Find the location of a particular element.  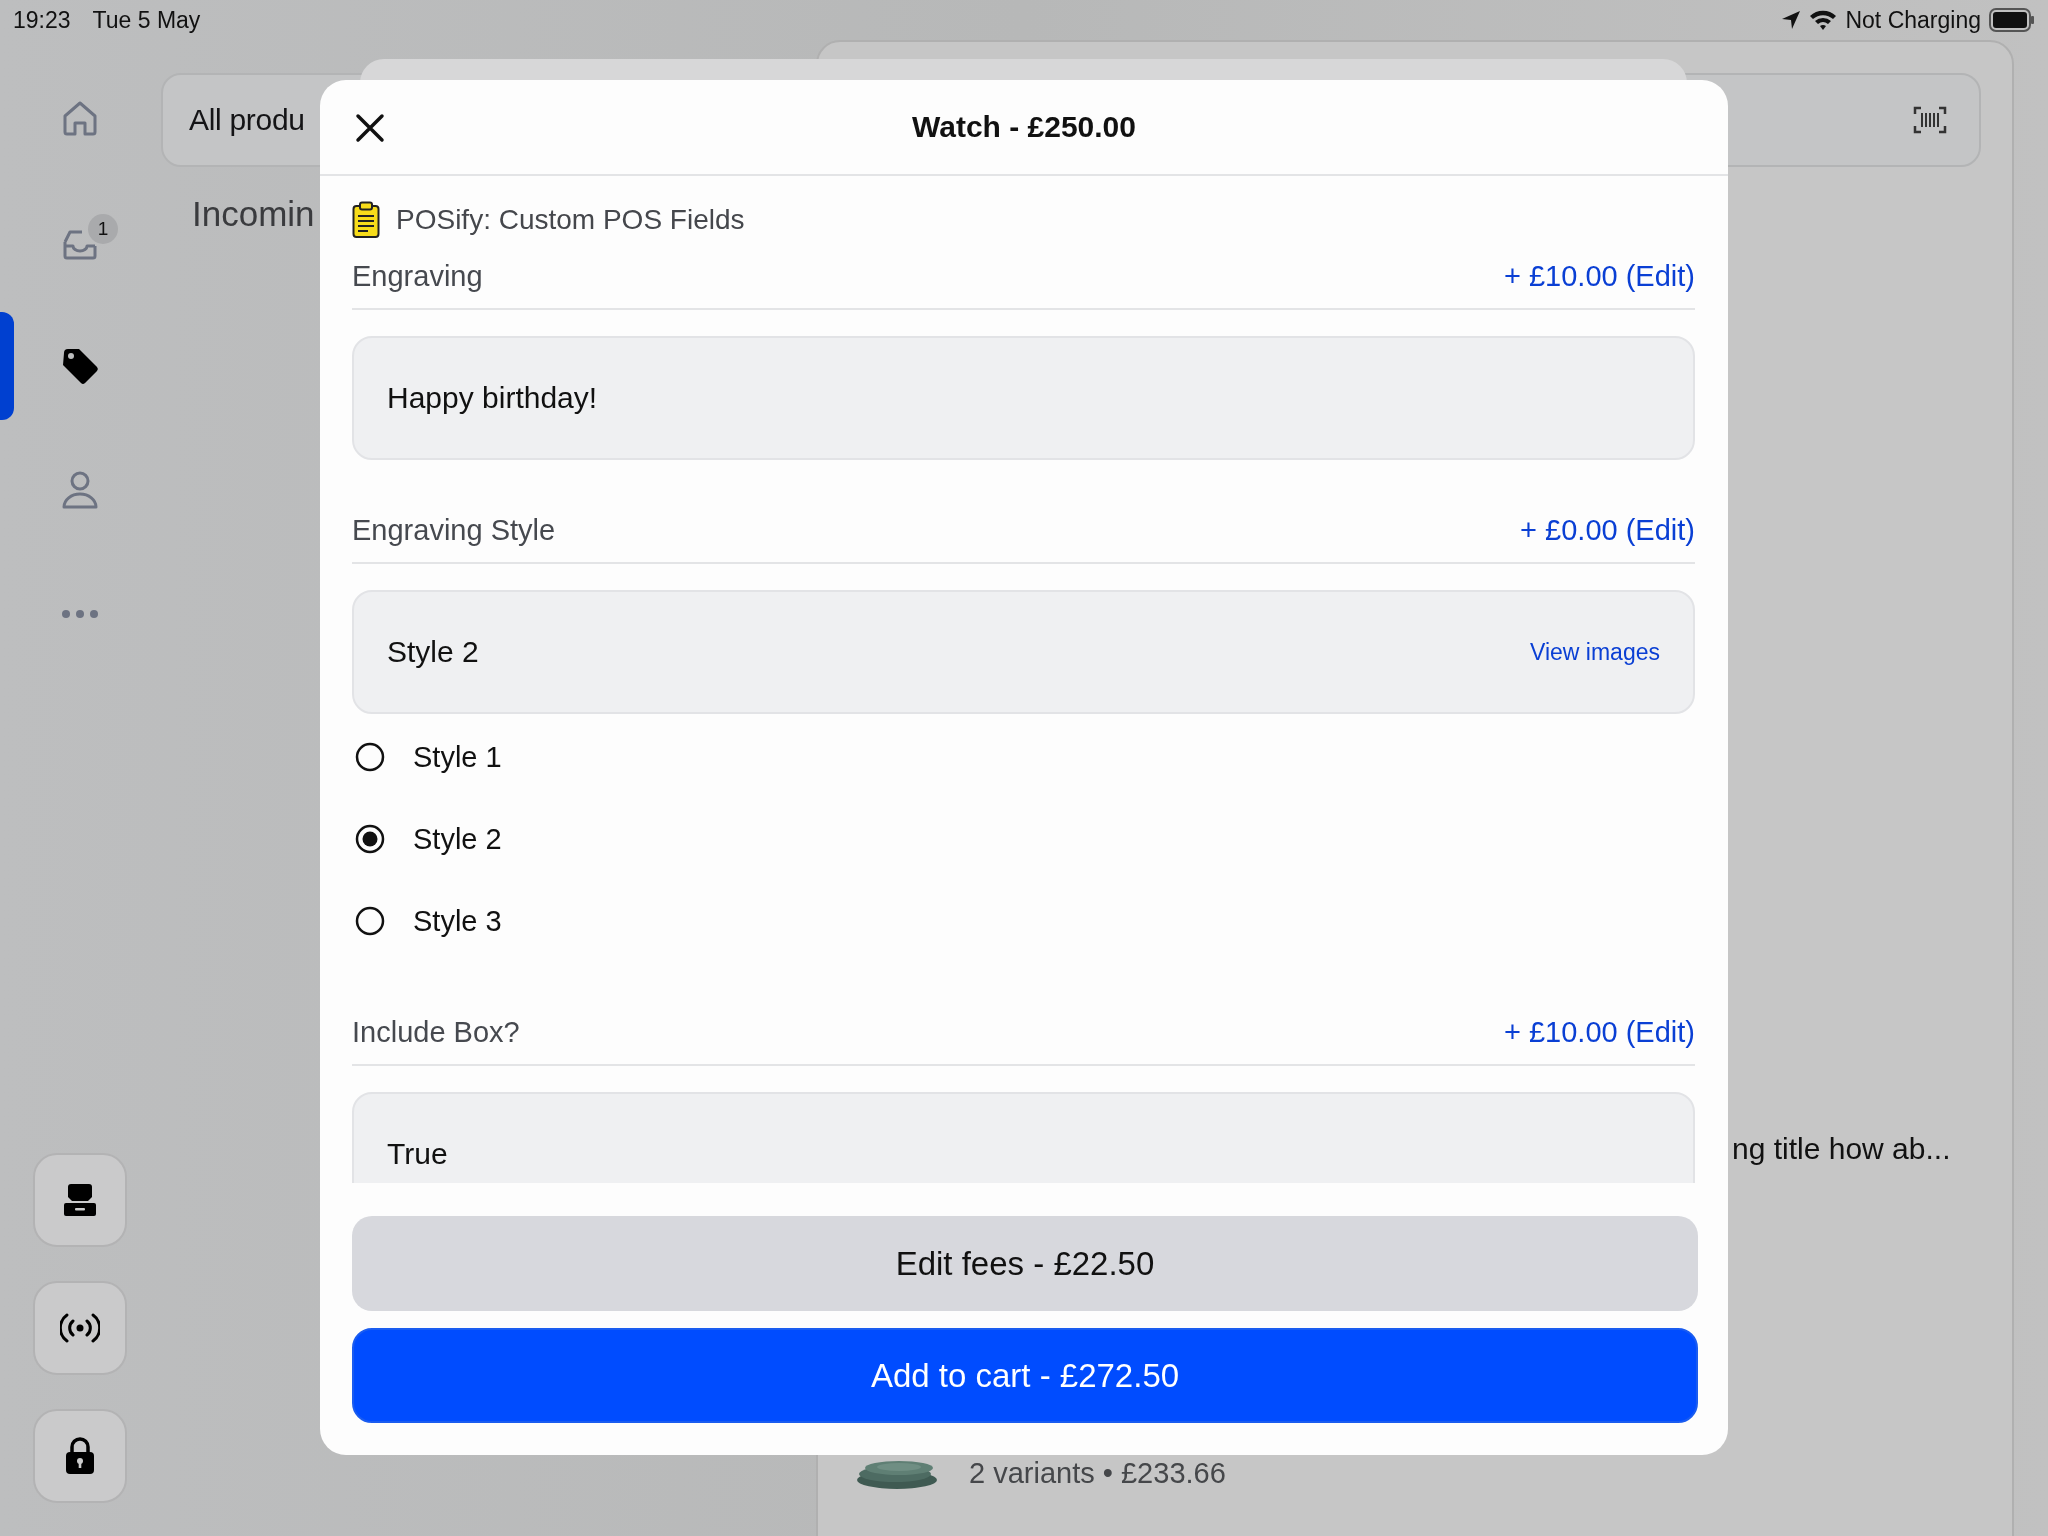

tag-icon is located at coordinates (80, 366).